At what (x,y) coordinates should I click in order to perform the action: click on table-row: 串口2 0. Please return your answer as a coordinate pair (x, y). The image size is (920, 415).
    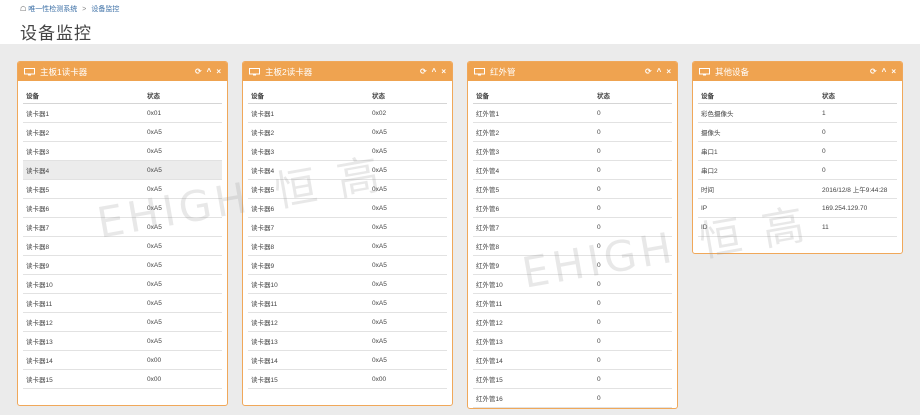
    Looking at the image, I should click on (797, 170).